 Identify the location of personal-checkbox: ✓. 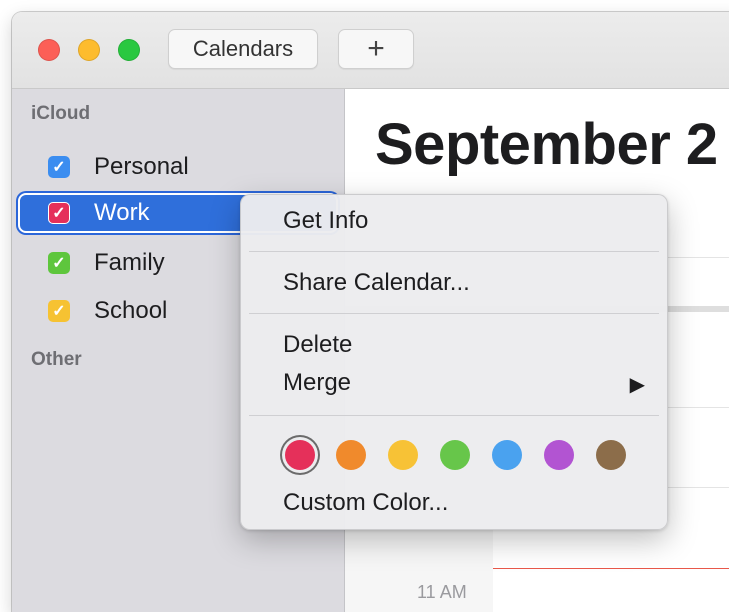
(59, 167).